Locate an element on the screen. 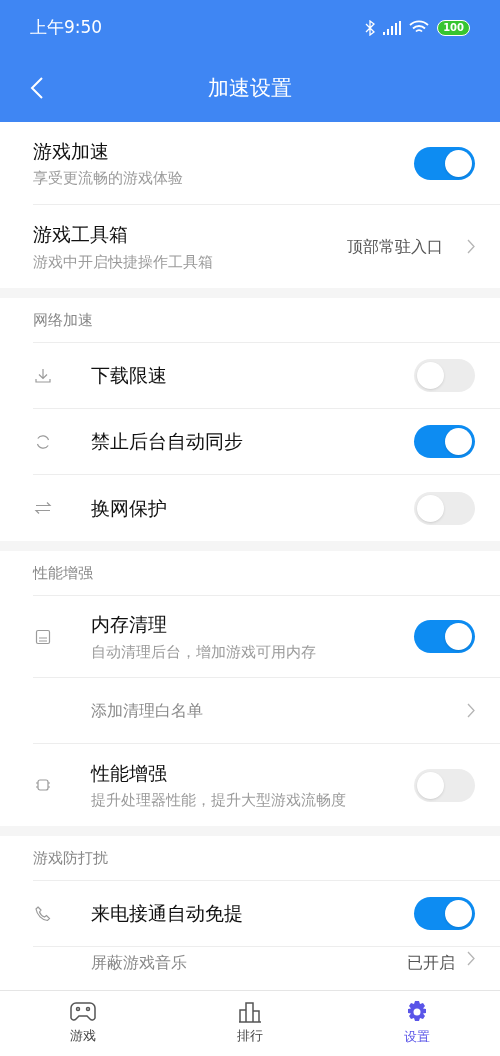 Image resolution: width=500 pixels, height=1056 pixels. setting-title: 内存清理 is located at coordinates (129, 624).